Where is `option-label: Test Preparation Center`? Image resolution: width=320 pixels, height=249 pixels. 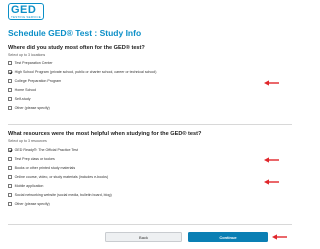 option-label: Test Preparation Center is located at coordinates (33, 63).